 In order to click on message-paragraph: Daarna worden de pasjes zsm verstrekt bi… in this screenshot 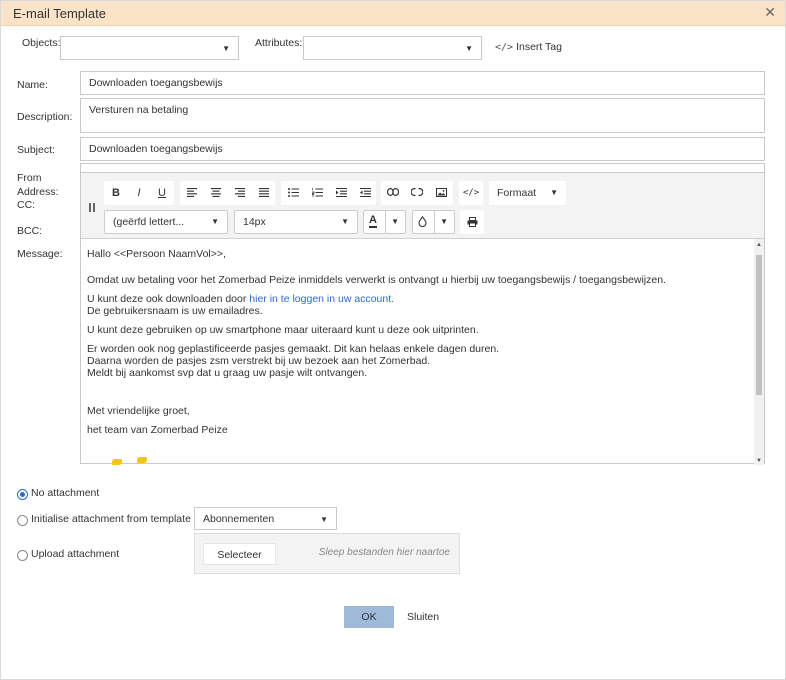, I will do `click(259, 361)`.